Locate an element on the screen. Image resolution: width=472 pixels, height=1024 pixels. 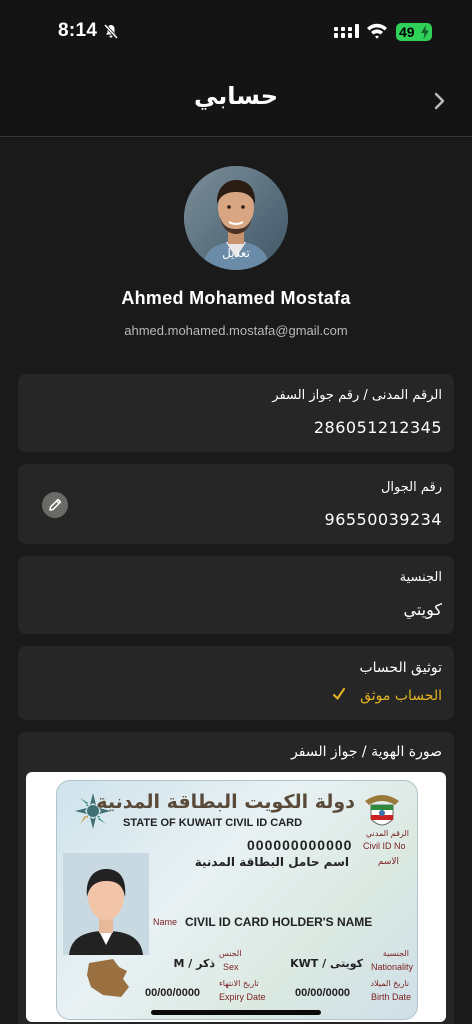
kuwait-map-icon is located at coordinates (108, 978).